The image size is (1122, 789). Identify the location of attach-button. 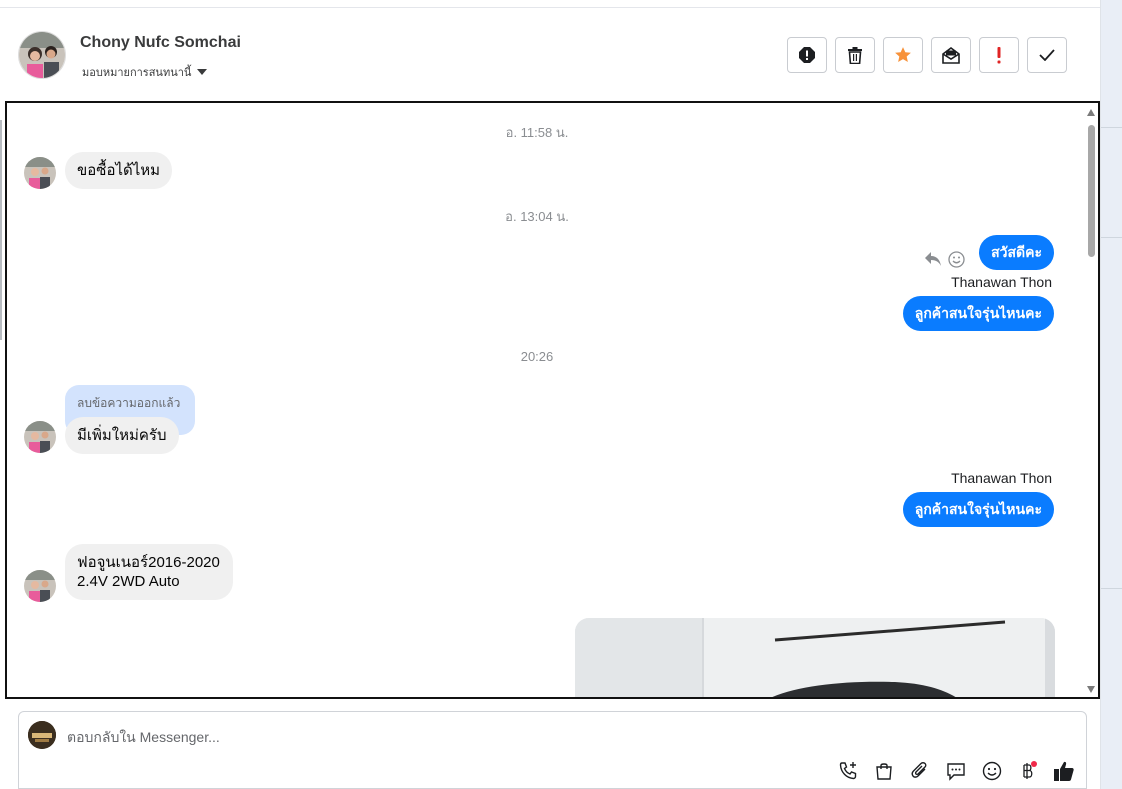
(920, 771).